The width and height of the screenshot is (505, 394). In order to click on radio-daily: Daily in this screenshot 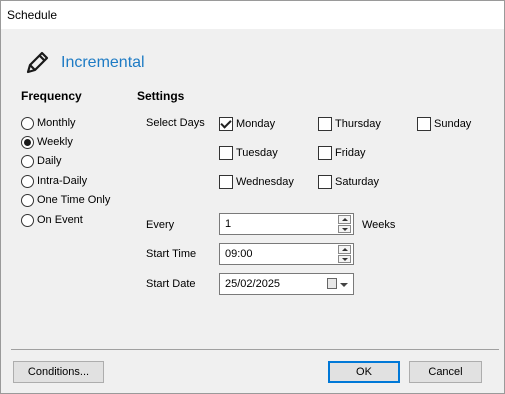, I will do `click(41, 161)`.